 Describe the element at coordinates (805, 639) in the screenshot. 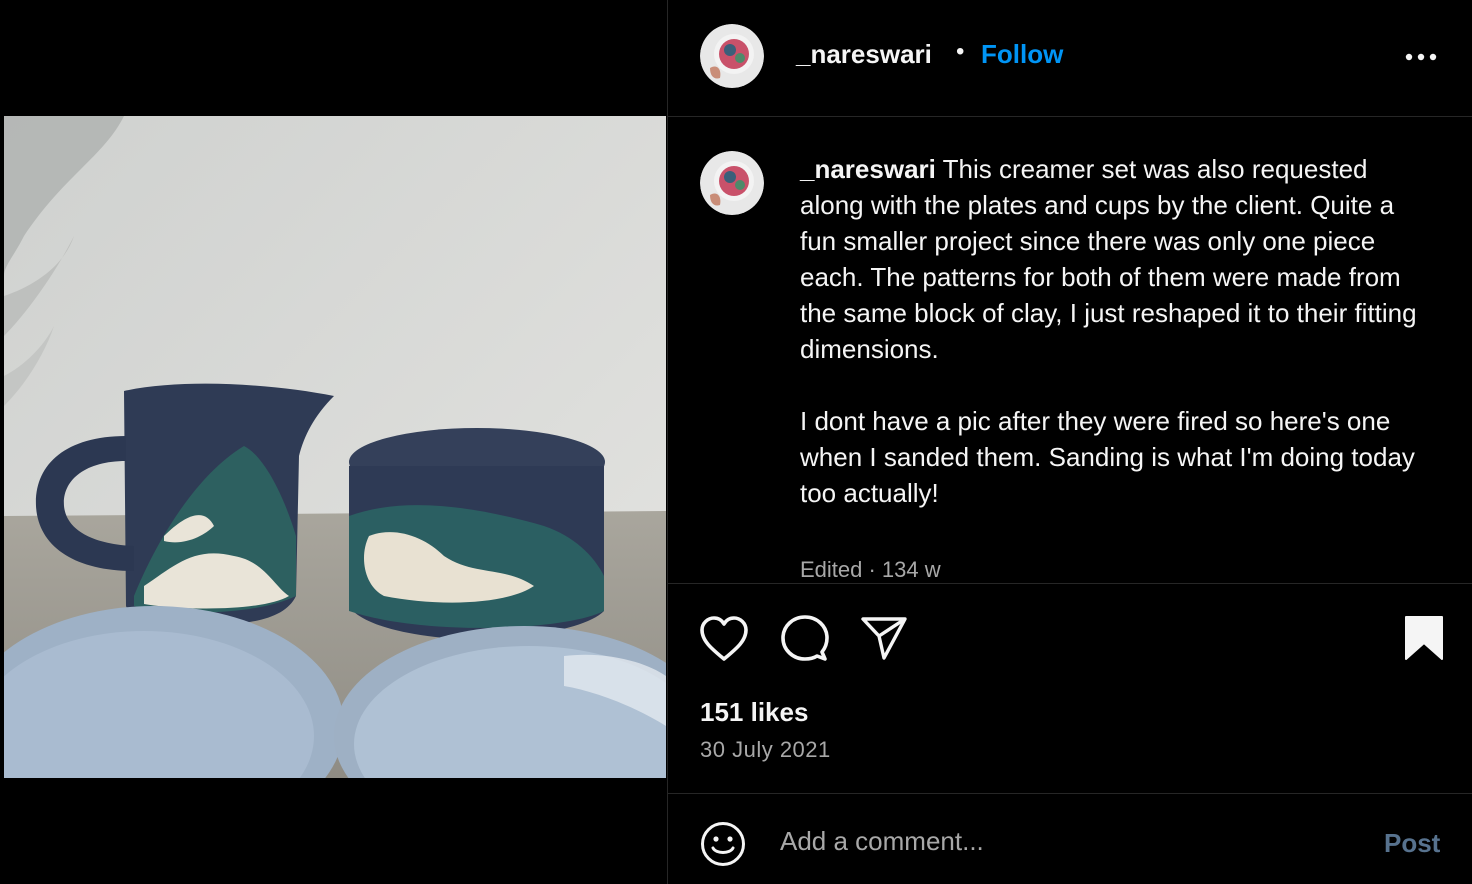

I see `comment-bubble-icon` at that location.